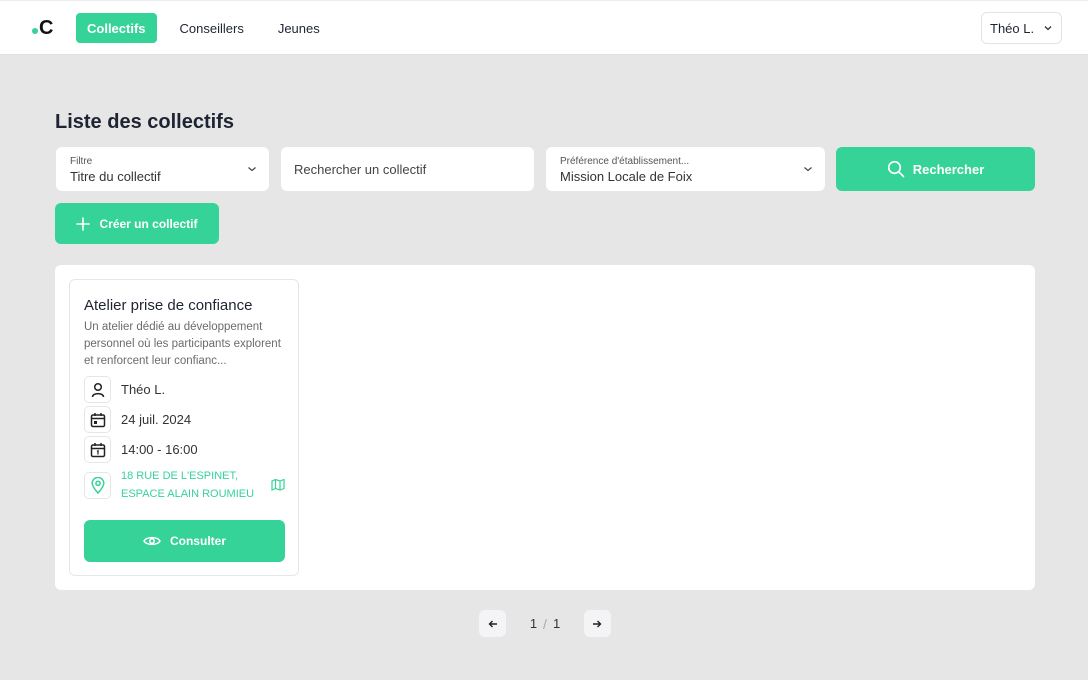  I want to click on app-logo: C, so click(42, 28).